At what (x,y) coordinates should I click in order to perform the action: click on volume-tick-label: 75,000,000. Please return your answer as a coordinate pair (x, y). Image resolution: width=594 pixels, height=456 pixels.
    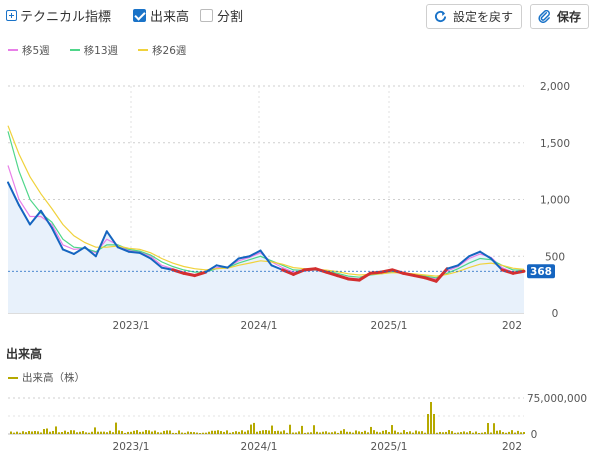
    Looking at the image, I should click on (557, 399).